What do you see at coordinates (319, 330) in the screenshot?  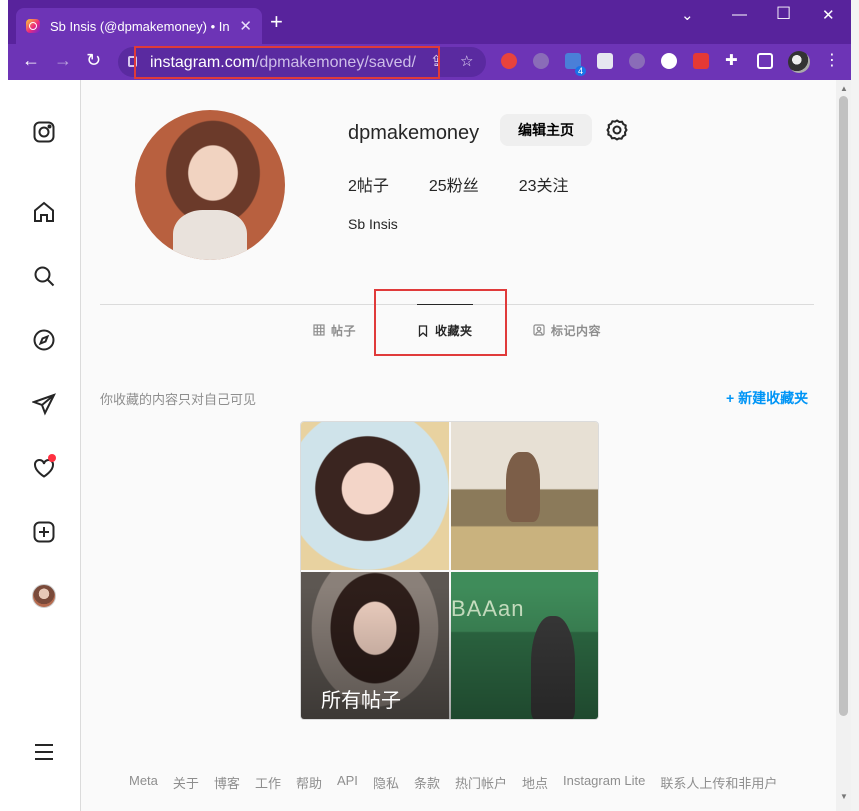 I see `grid-icon` at bounding box center [319, 330].